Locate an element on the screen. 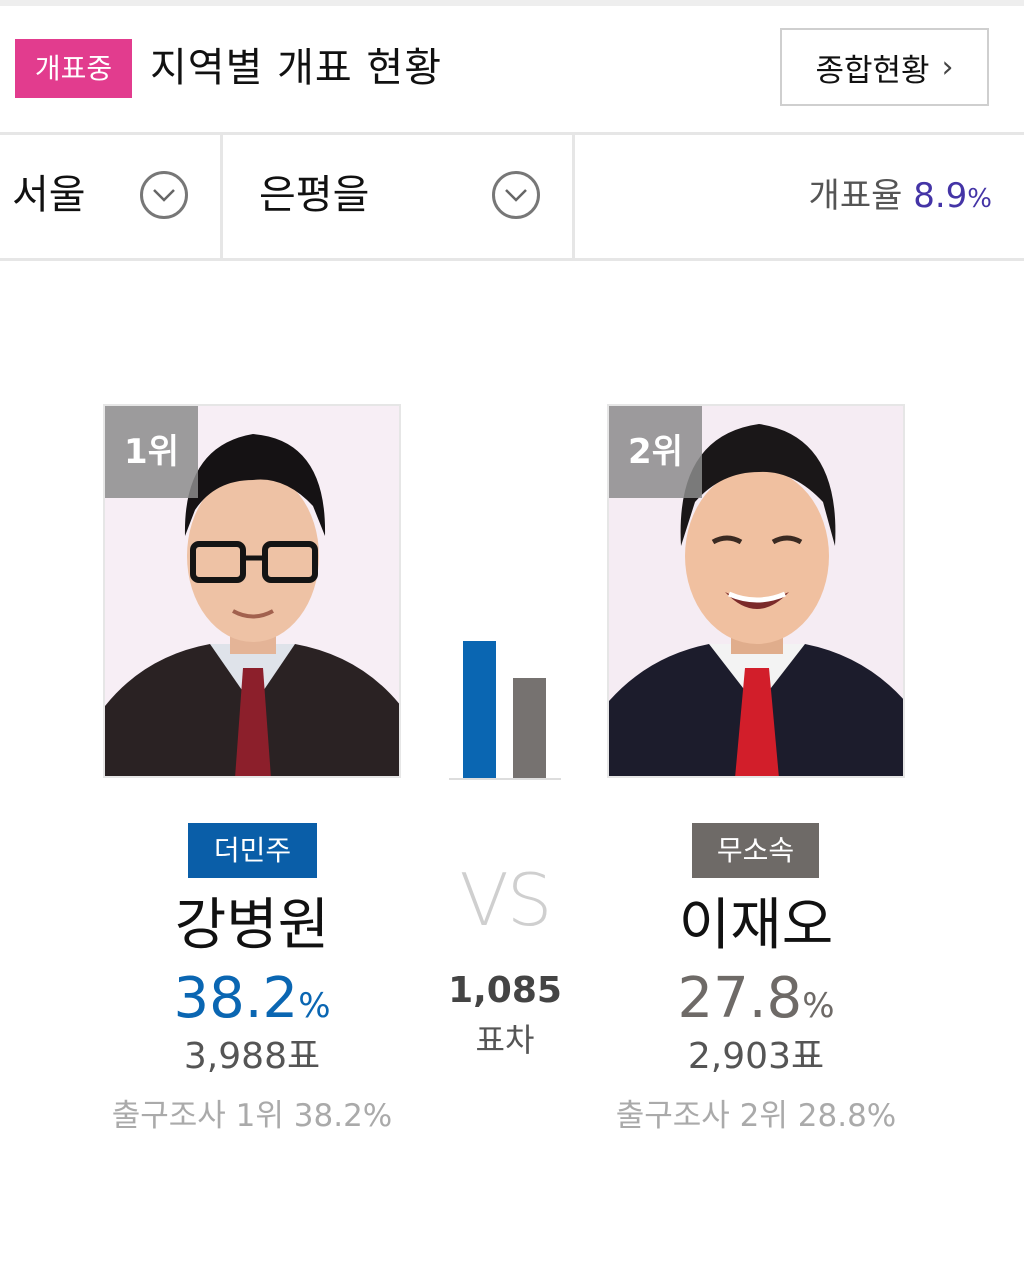 The image size is (1024, 1285). candidate-percent-1: 38.2% is located at coordinates (252, 1002).